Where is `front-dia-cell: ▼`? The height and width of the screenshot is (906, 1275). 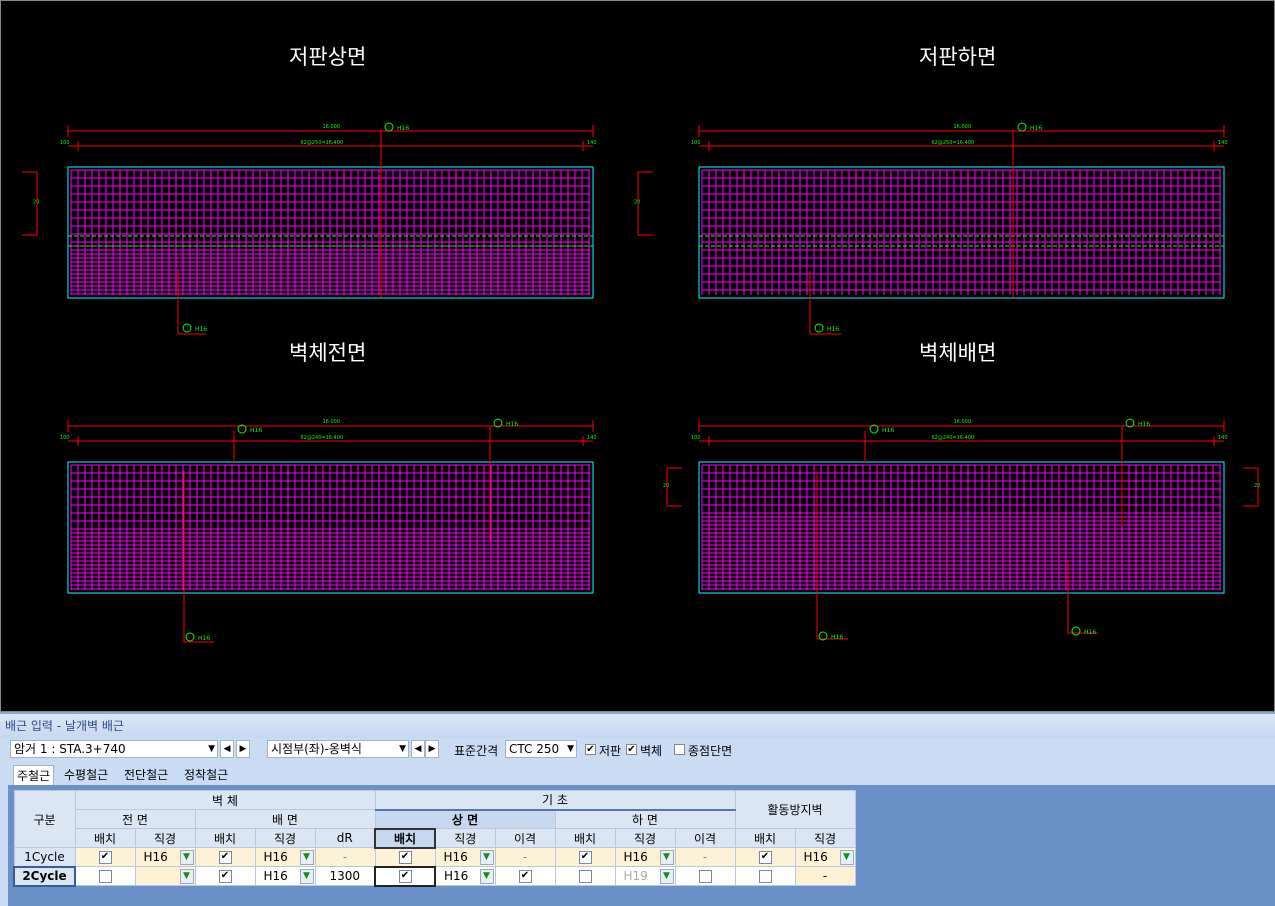
front-dia-cell: ▼ is located at coordinates (165, 876).